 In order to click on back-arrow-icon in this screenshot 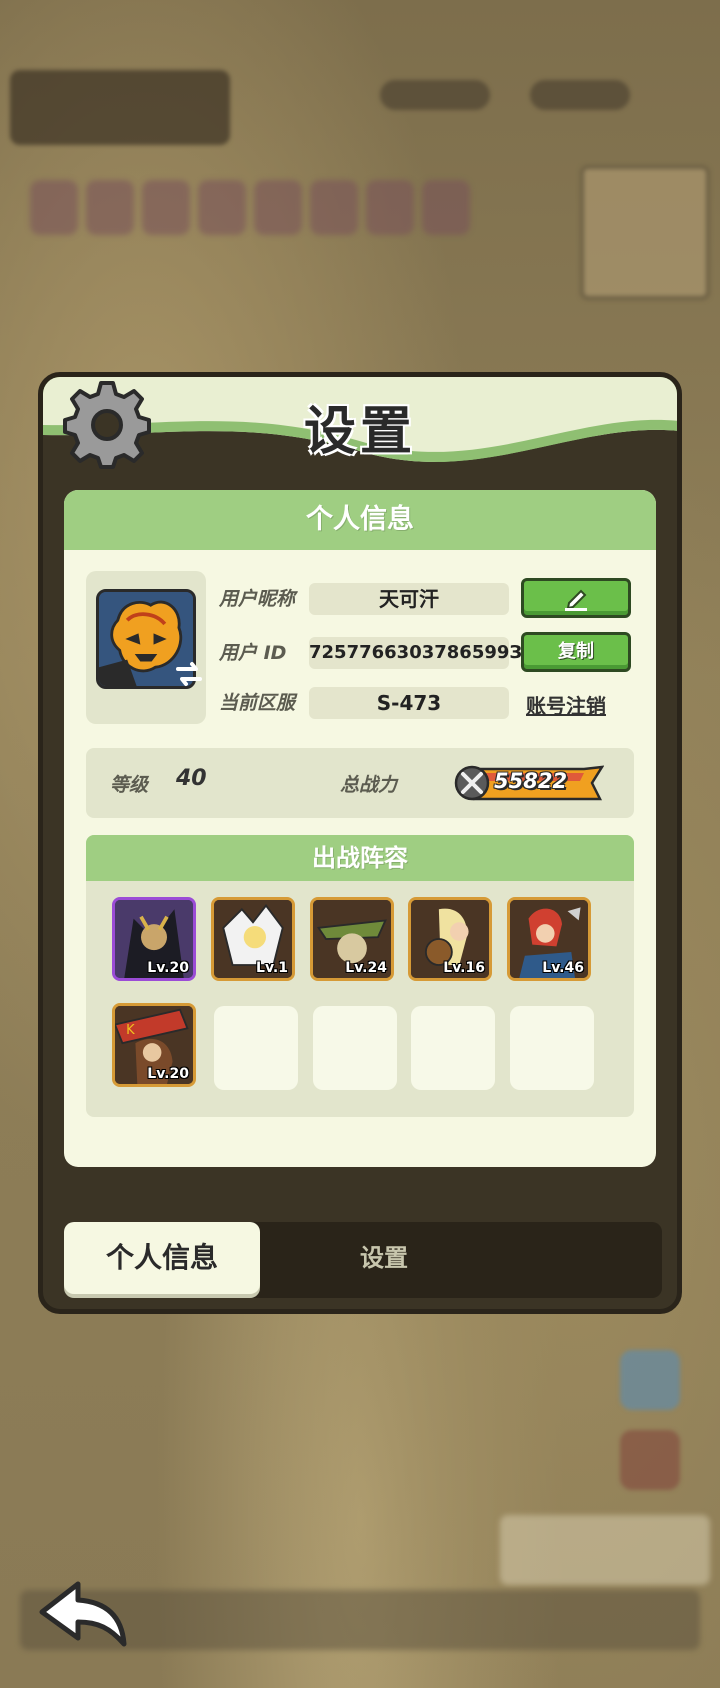, I will do `click(83, 1614)`.